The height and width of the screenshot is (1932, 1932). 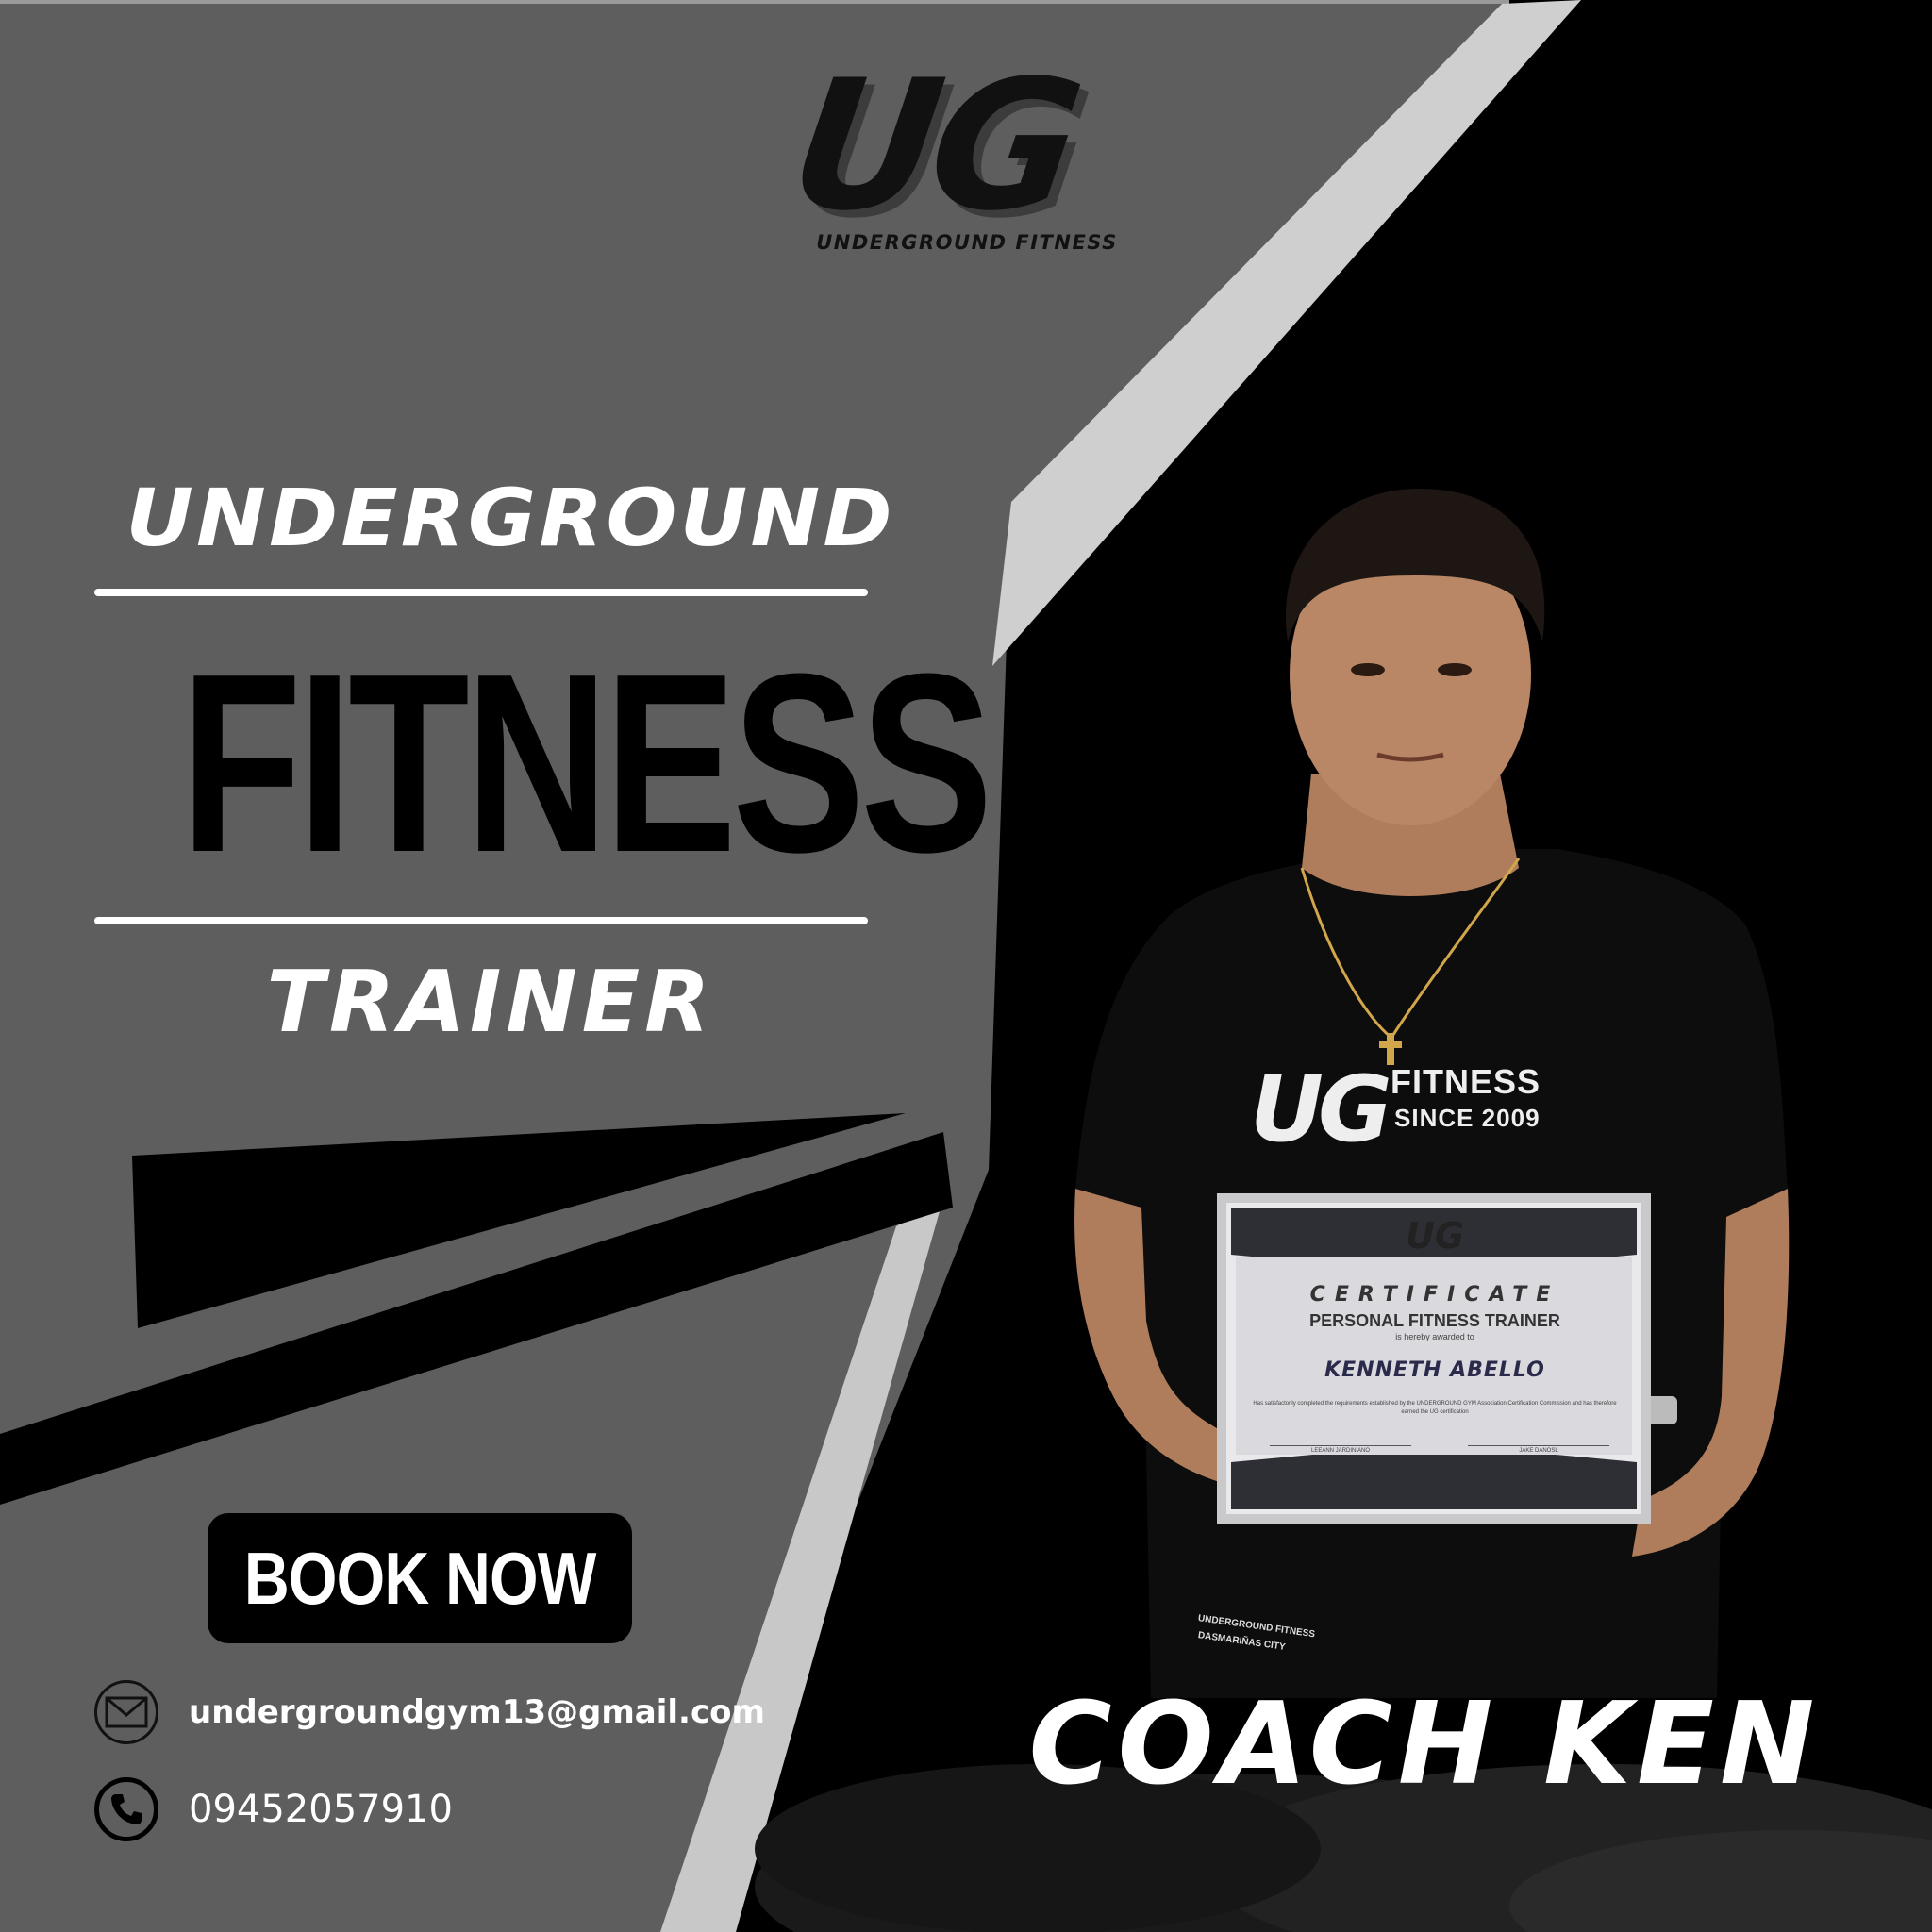 I want to click on book-now-label: BOOK NOW, so click(x=420, y=1578).